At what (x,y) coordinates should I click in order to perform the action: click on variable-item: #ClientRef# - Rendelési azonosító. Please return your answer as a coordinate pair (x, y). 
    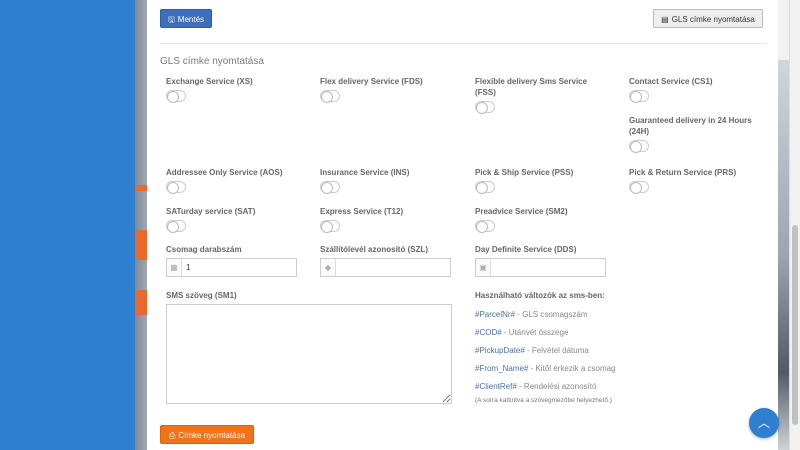
    Looking at the image, I should click on (575, 386).